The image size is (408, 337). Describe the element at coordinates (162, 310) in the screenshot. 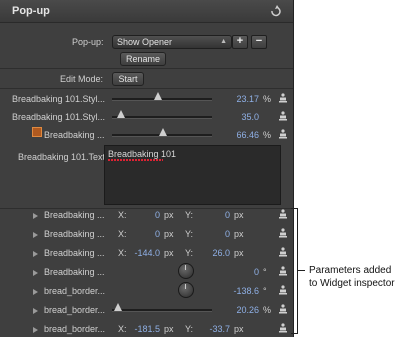

I see `slider-track` at that location.